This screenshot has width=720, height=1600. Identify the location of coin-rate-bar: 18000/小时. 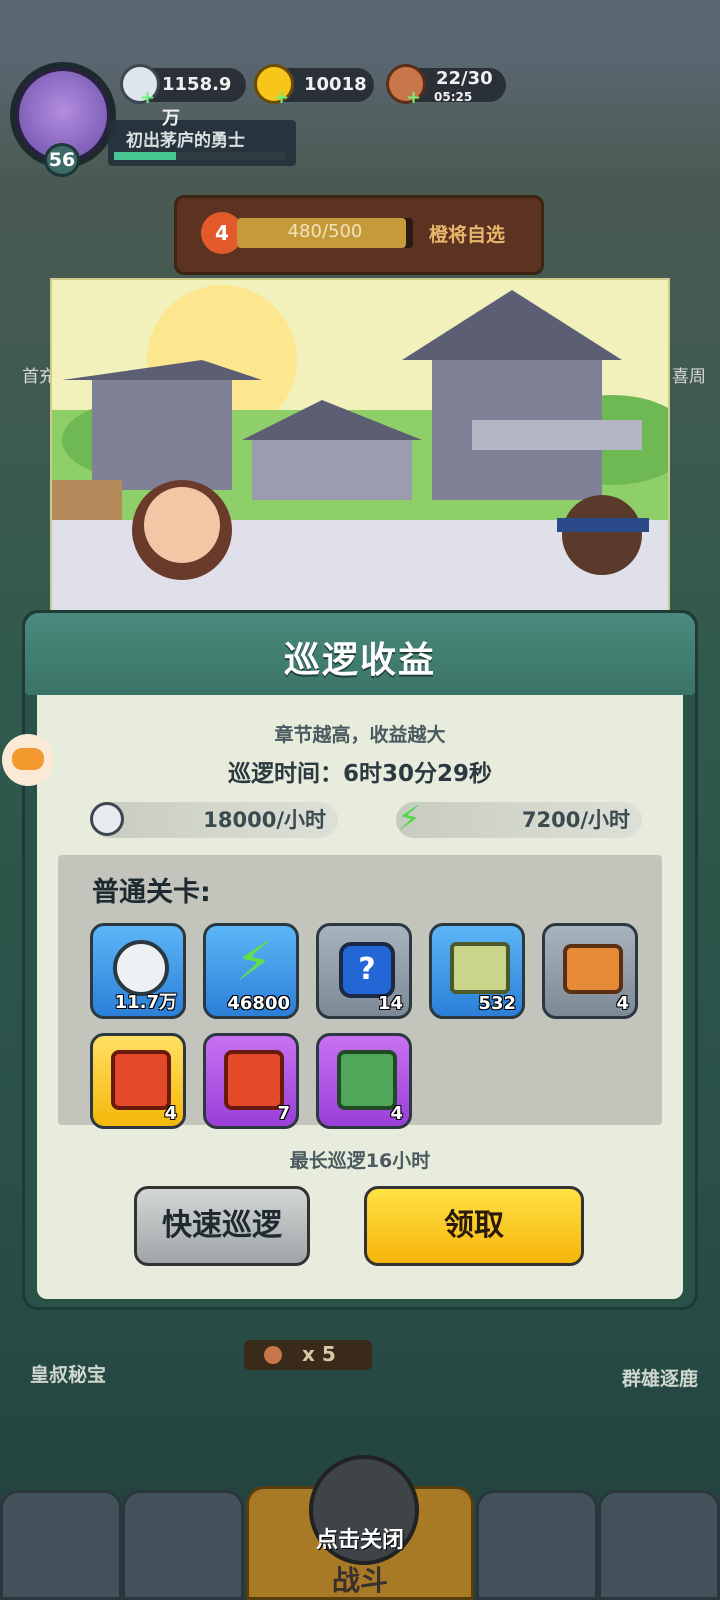
(215, 820).